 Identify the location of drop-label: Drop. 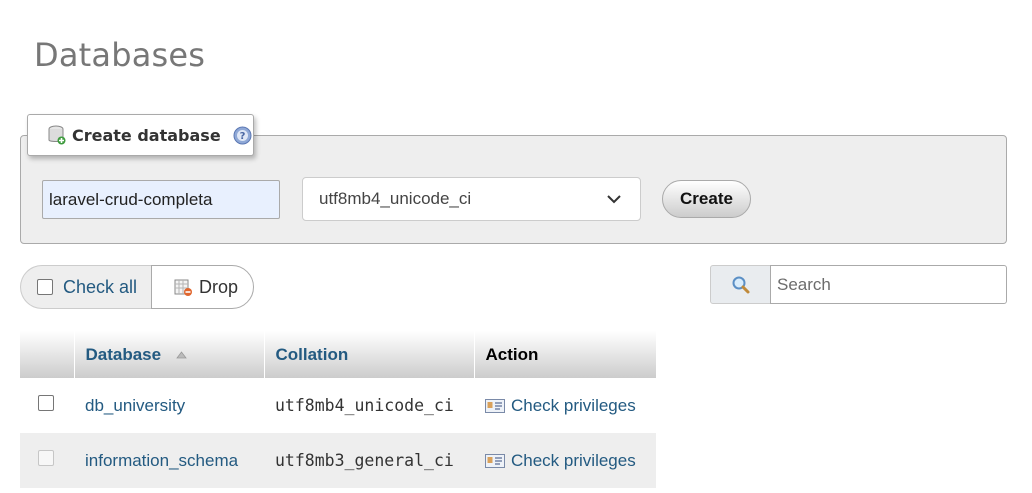
(218, 287).